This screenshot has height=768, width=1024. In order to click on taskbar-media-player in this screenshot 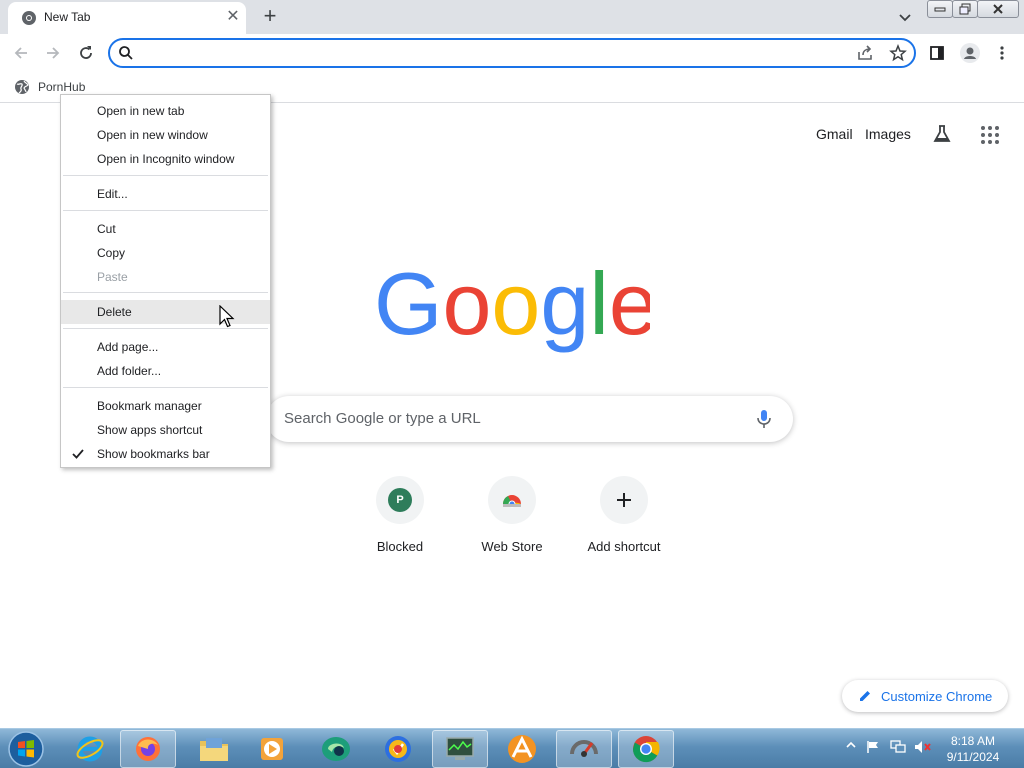, I will do `click(272, 749)`.